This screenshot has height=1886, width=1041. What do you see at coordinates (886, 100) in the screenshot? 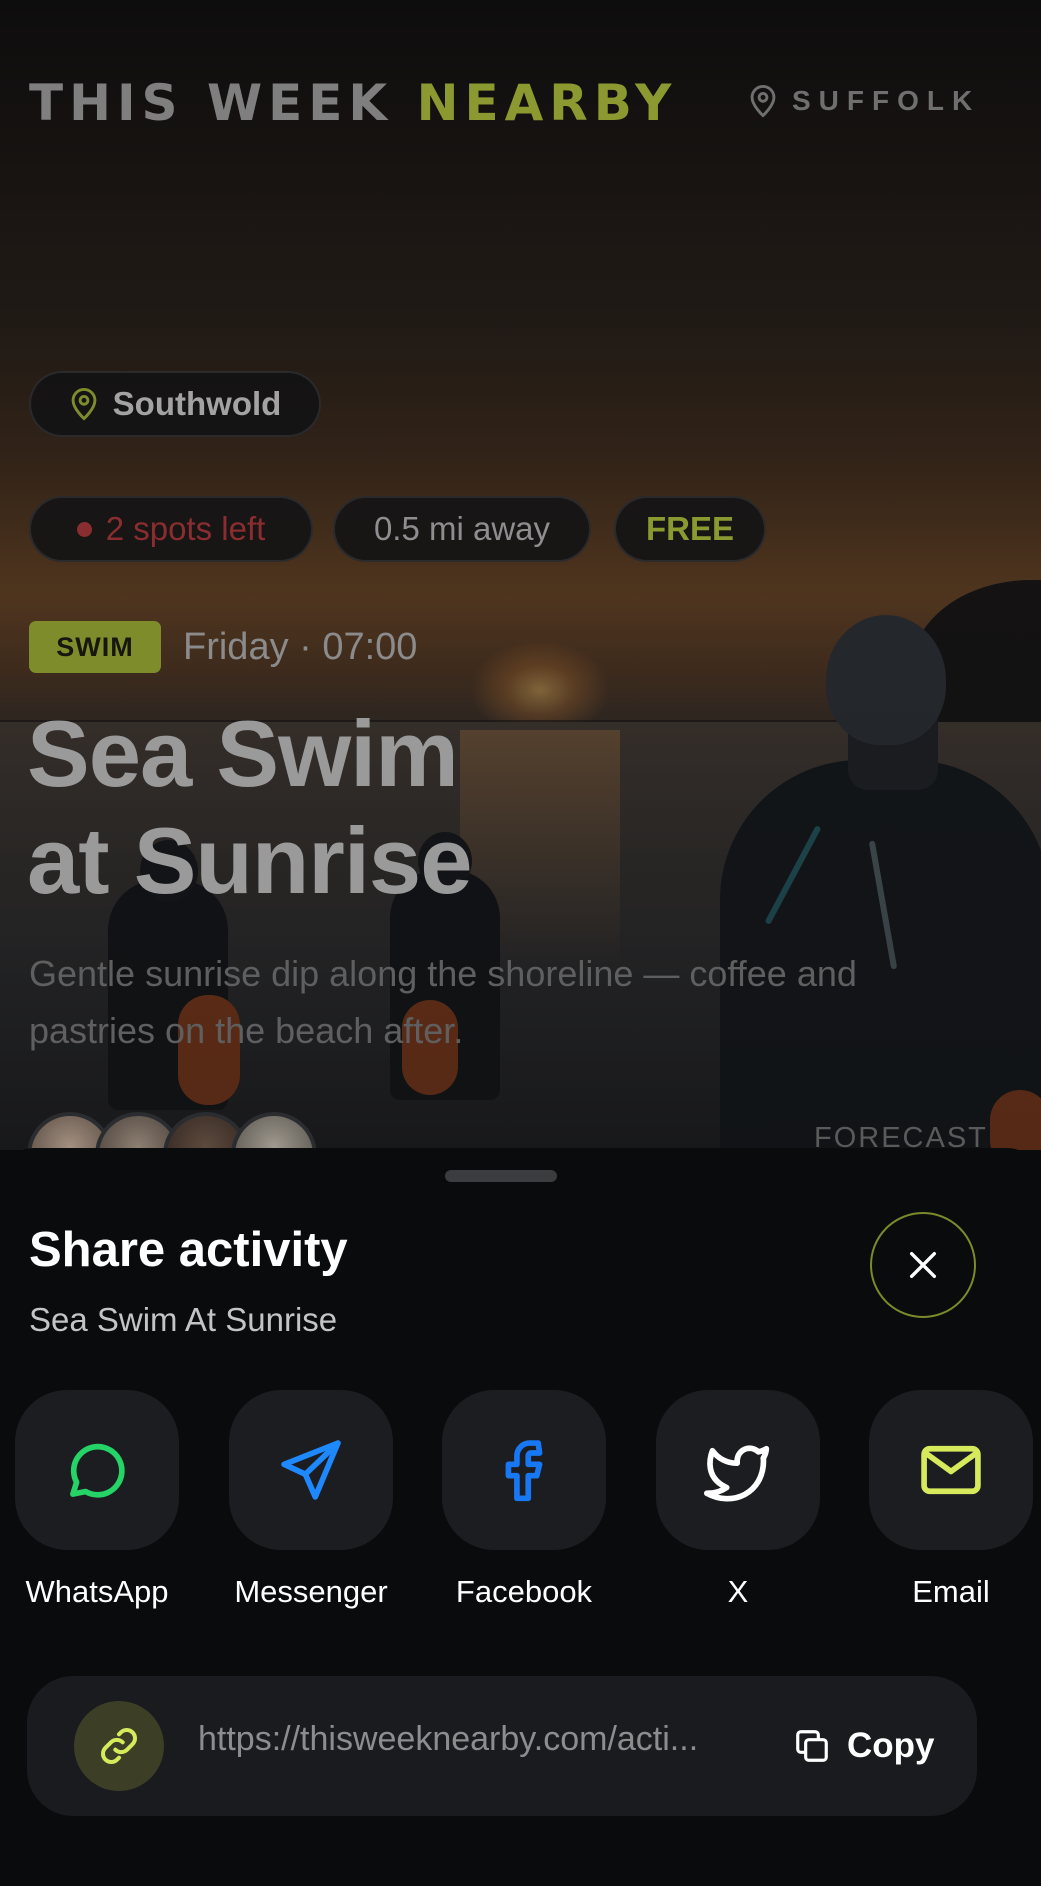
I see `region-label: SUFFOLK` at bounding box center [886, 100].